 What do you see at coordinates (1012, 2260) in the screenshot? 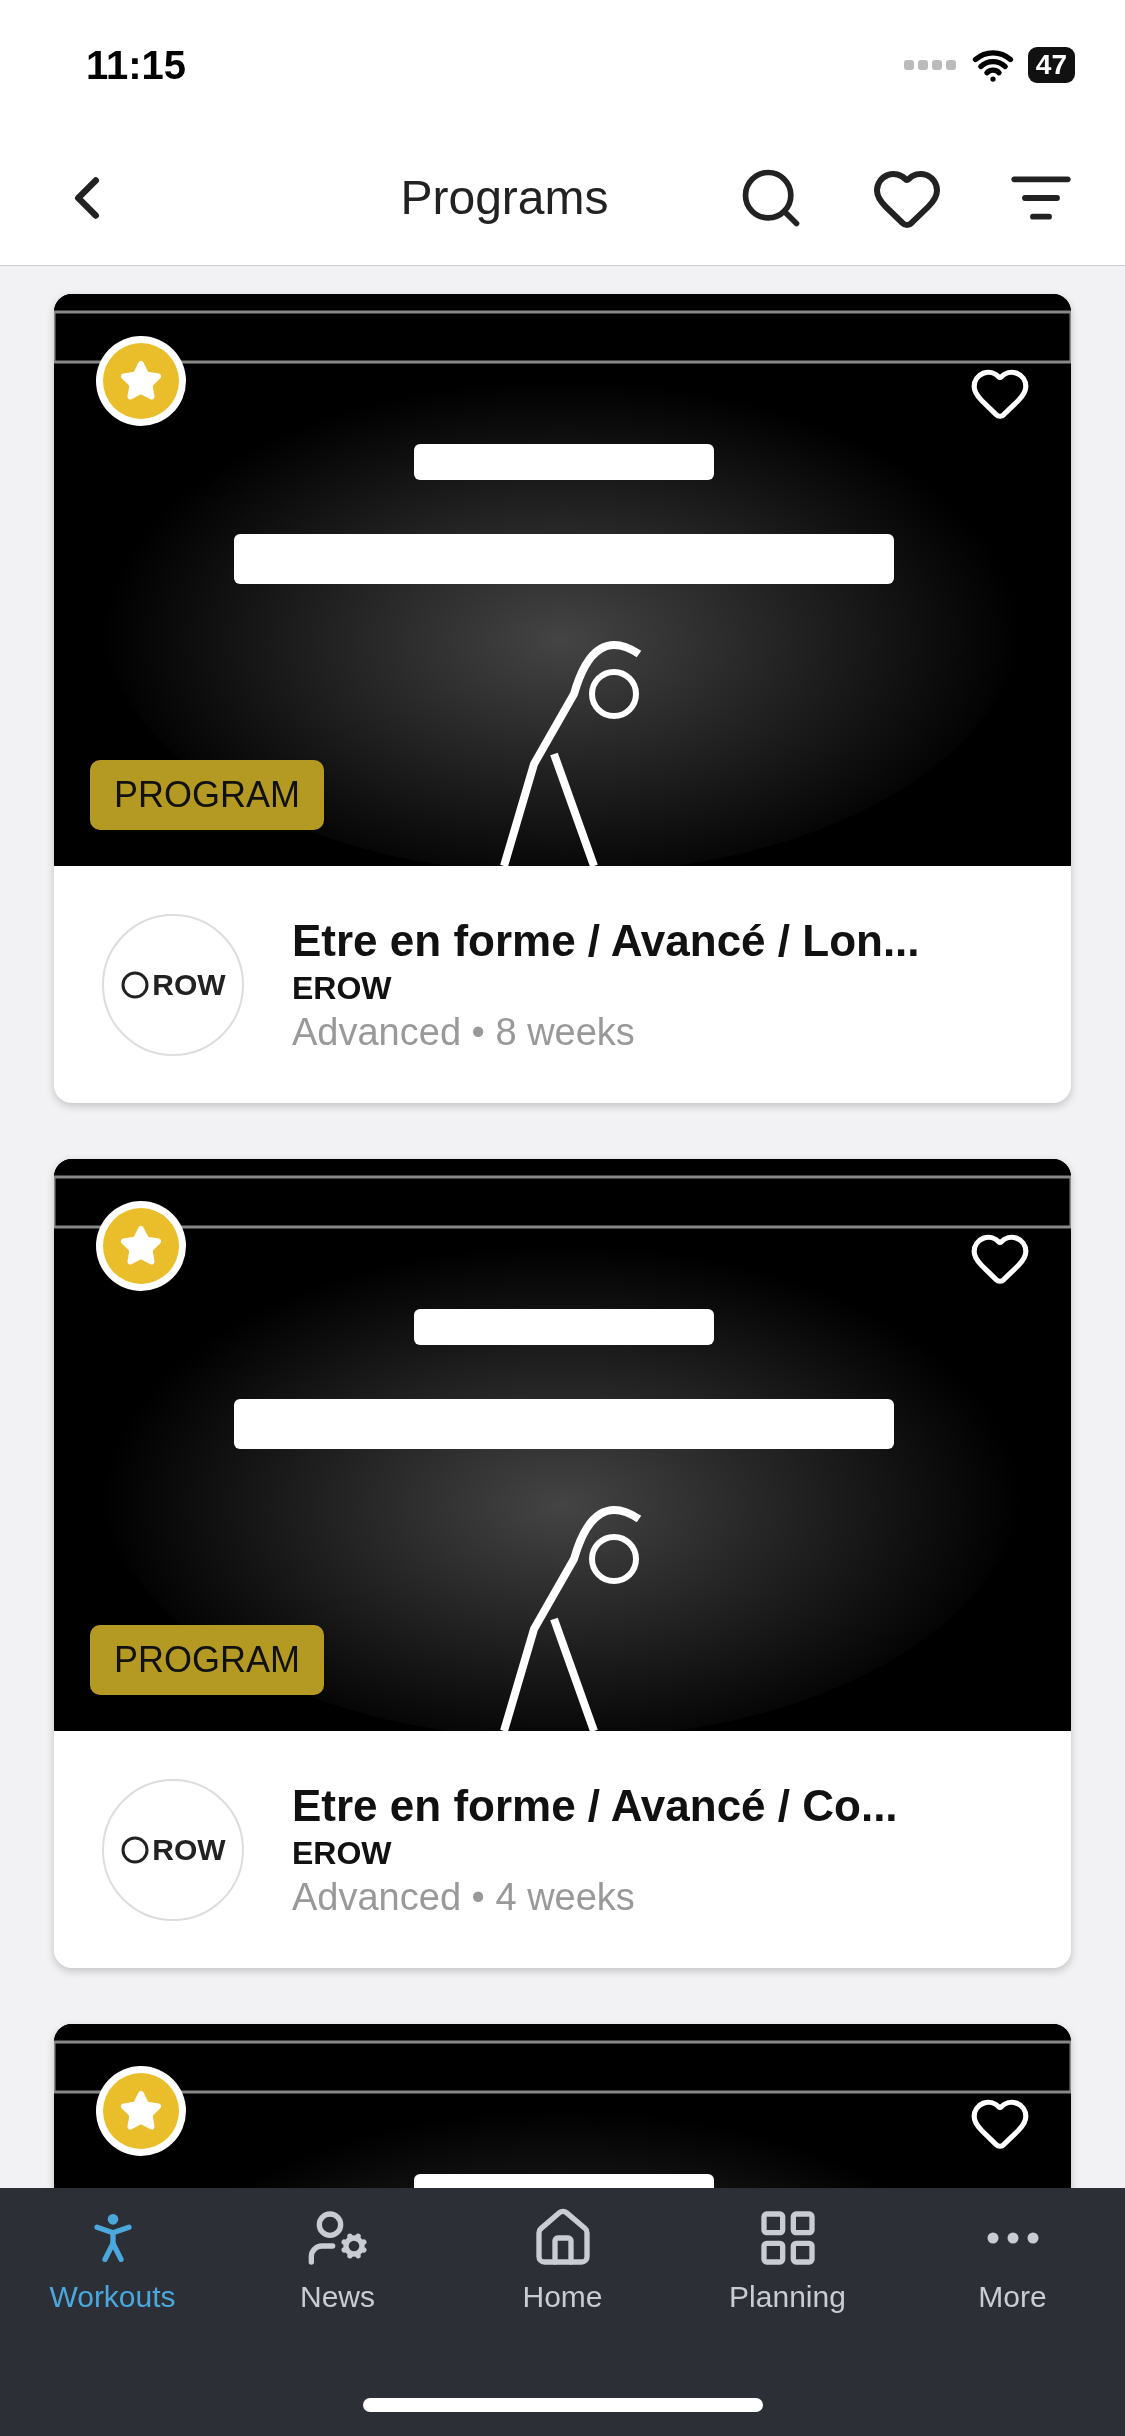
I see `tab-item: More` at bounding box center [1012, 2260].